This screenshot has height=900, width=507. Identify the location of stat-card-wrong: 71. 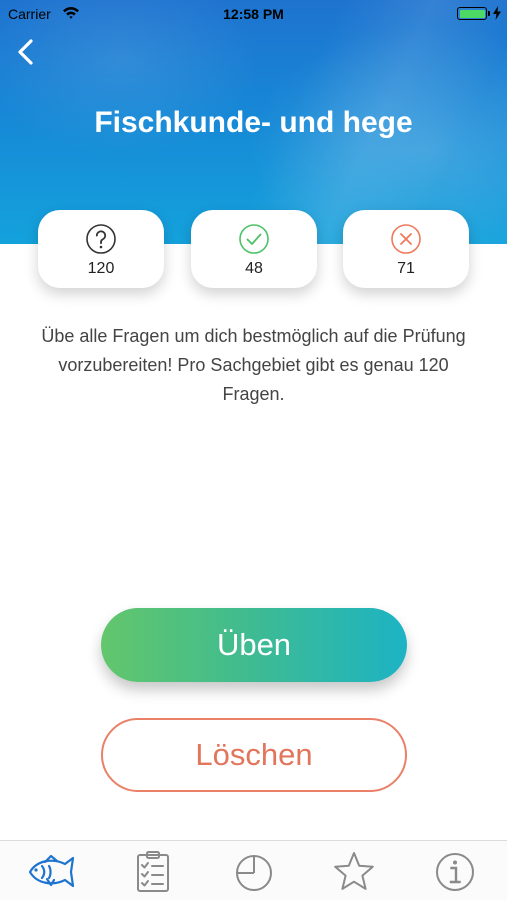
(406, 249).